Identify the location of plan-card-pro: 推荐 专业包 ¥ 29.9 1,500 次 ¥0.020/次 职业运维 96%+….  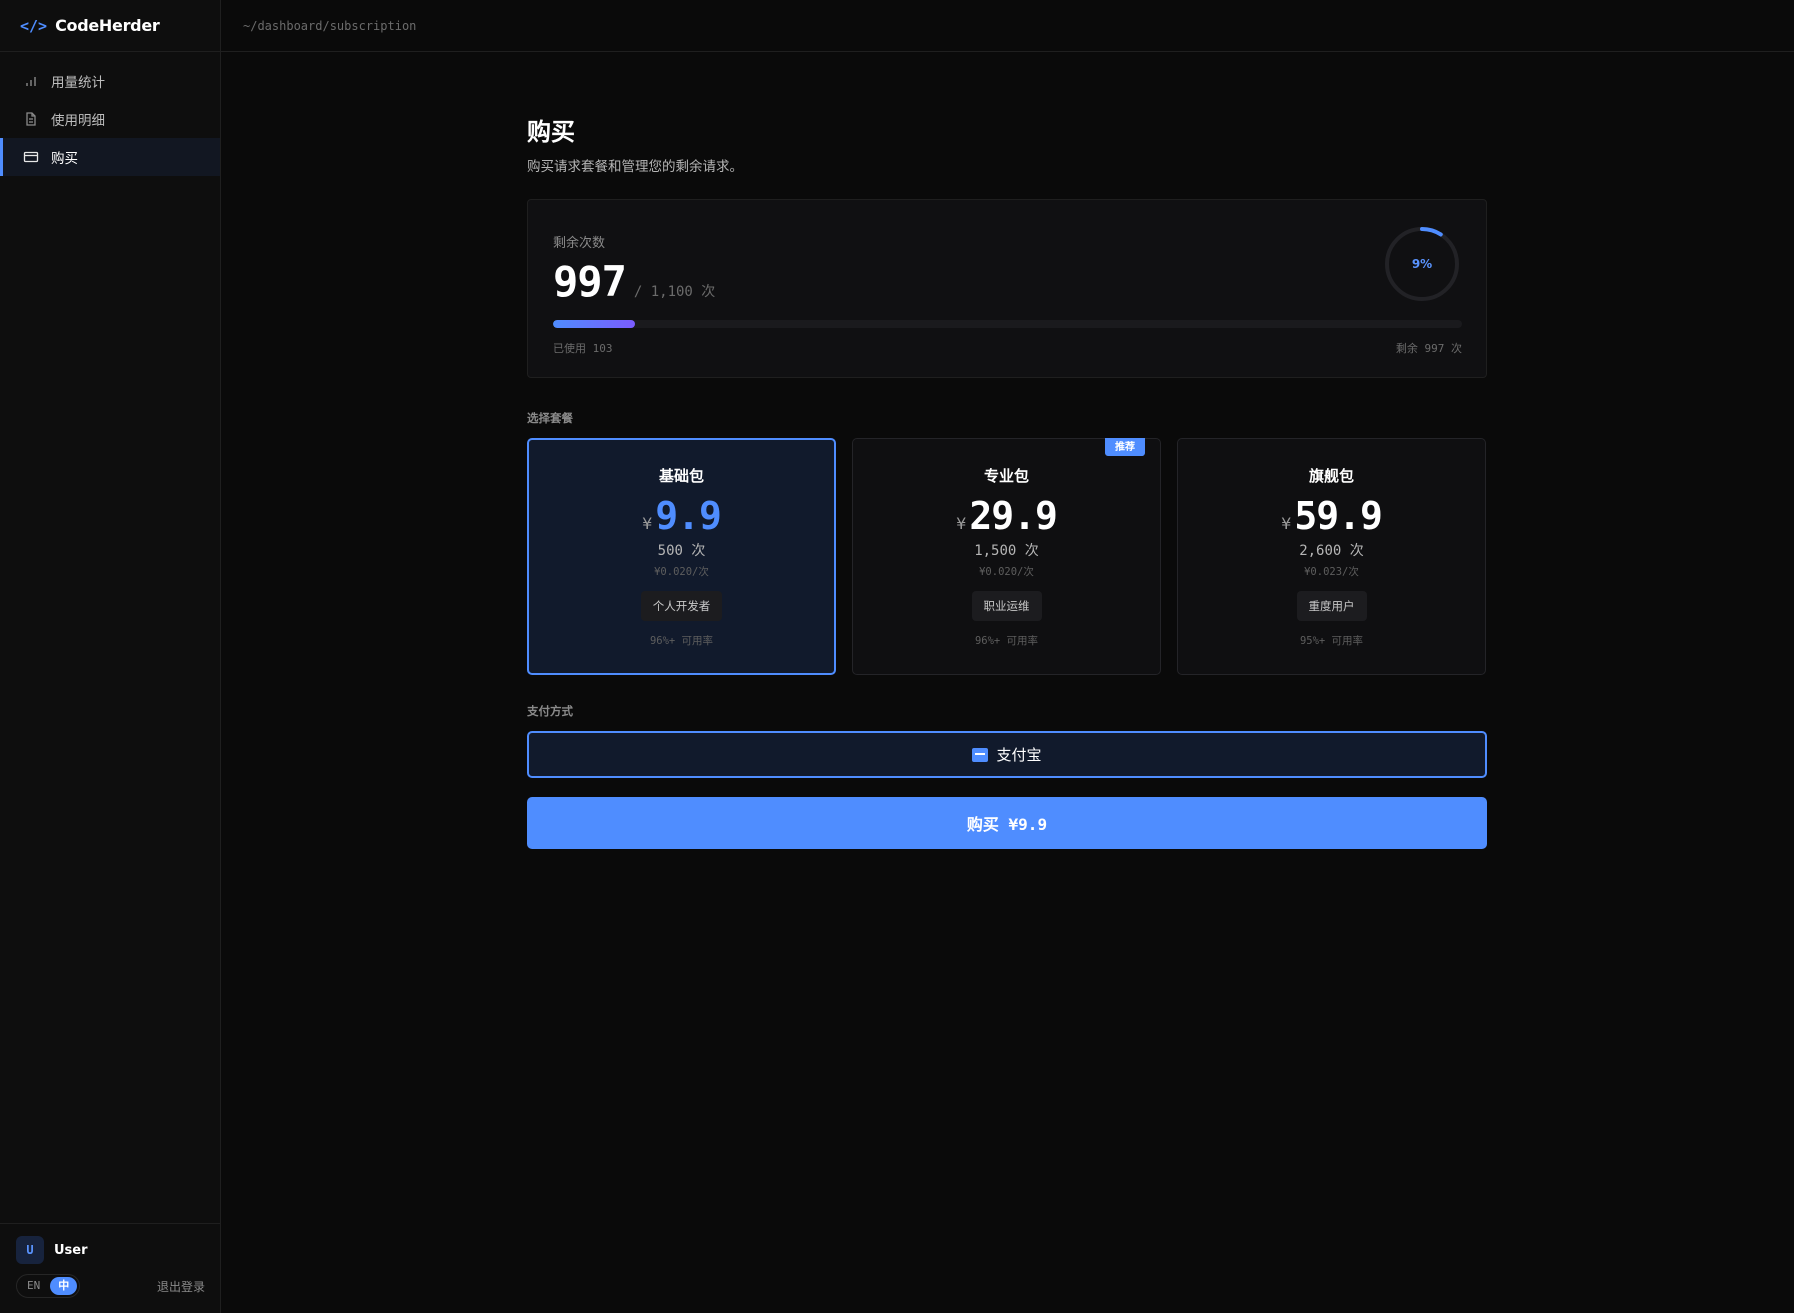
(1006, 556).